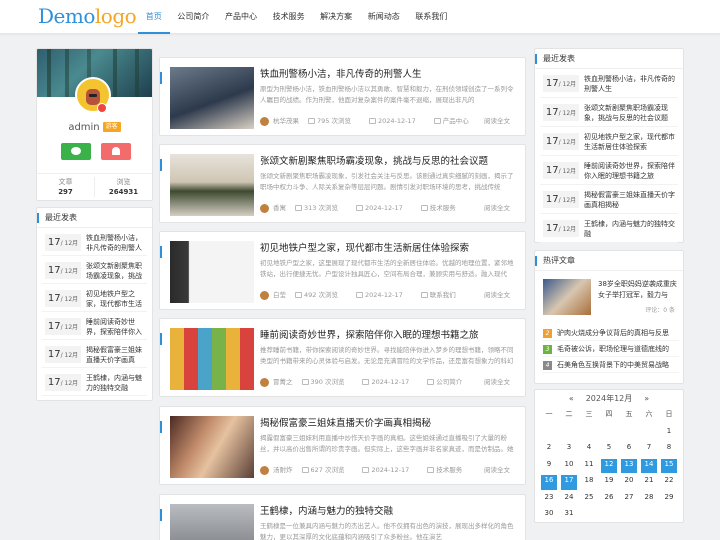 The width and height of the screenshot is (720, 540). What do you see at coordinates (549, 482) in the screenshot?
I see `calendar-day: 16` at bounding box center [549, 482].